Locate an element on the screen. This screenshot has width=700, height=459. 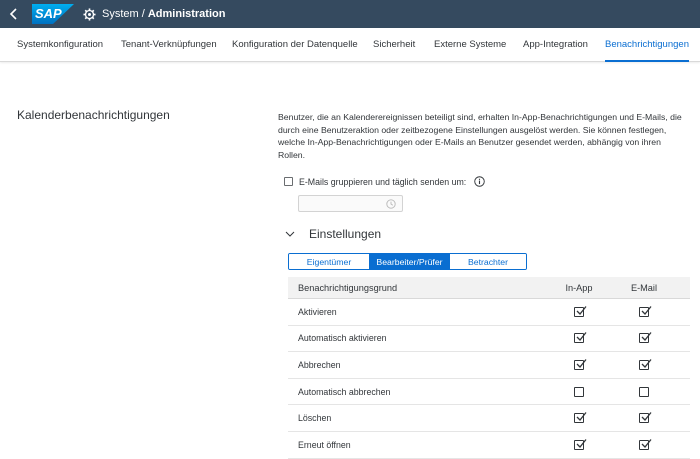
sap-logo: SAP is located at coordinates (53, 14).